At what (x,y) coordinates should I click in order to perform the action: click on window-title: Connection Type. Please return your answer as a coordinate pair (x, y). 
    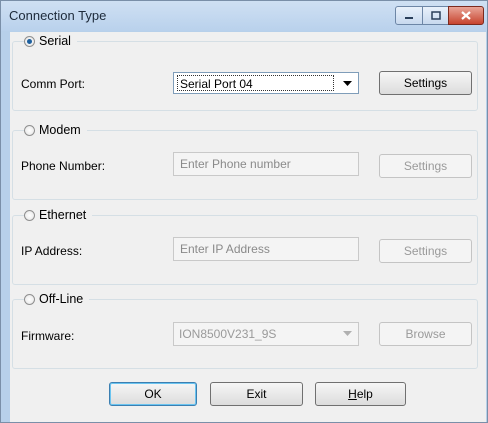
    Looking at the image, I should click on (58, 15).